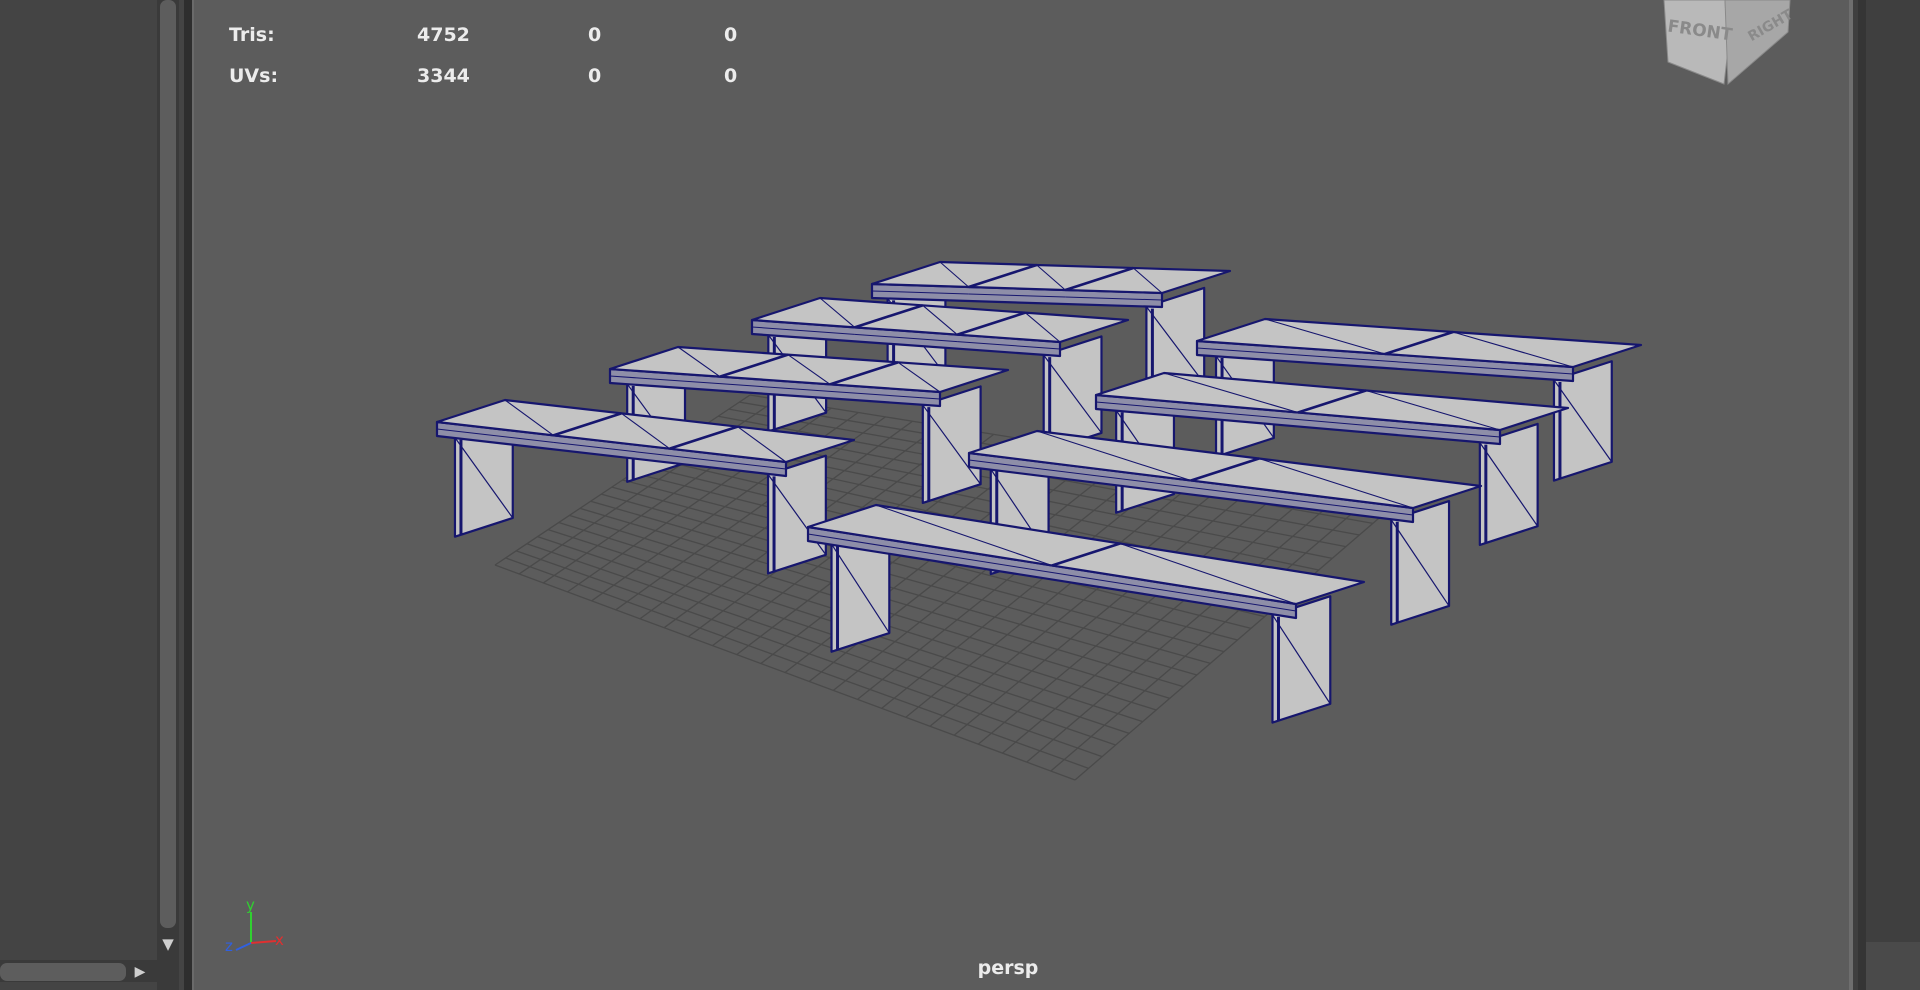 The height and width of the screenshot is (990, 1920). What do you see at coordinates (254, 925) in the screenshot?
I see `axis-gizmo: y x z` at bounding box center [254, 925].